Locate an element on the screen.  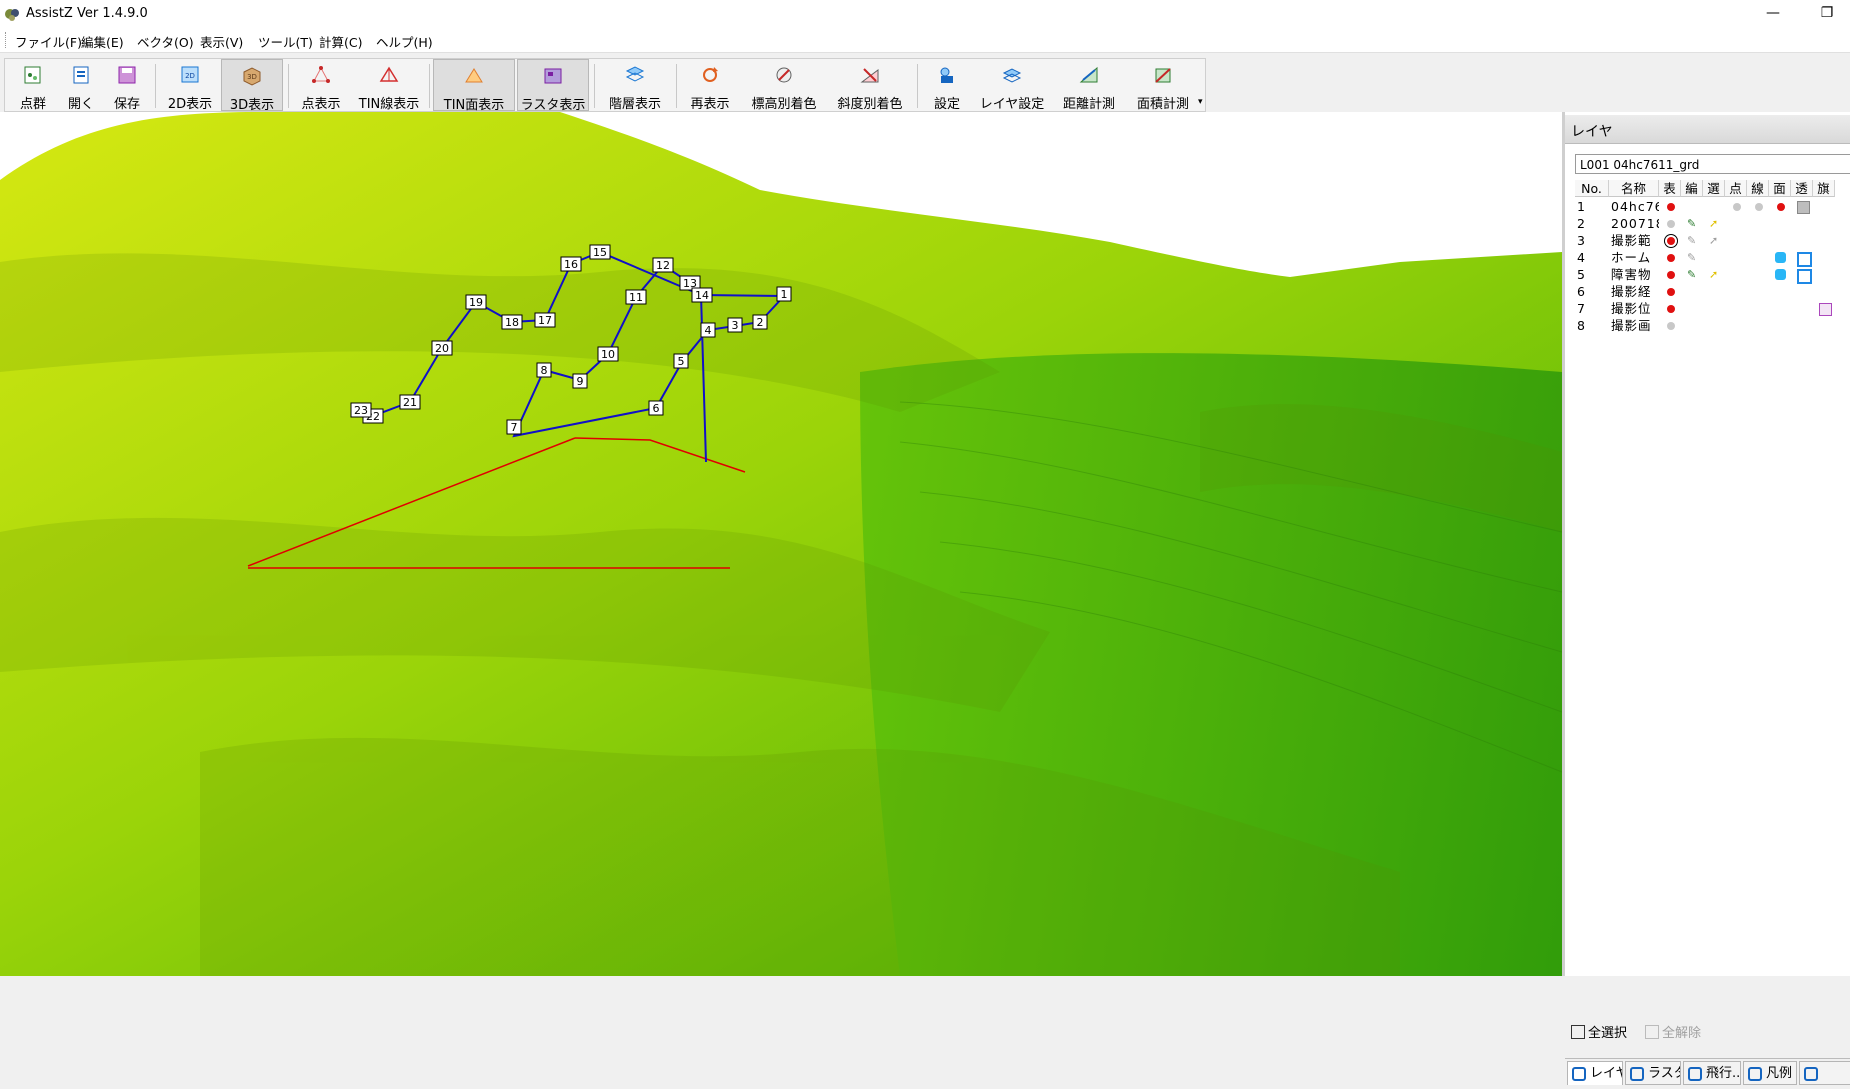
raster-display-button: ラスタ表示 is located at coordinates (553, 86).